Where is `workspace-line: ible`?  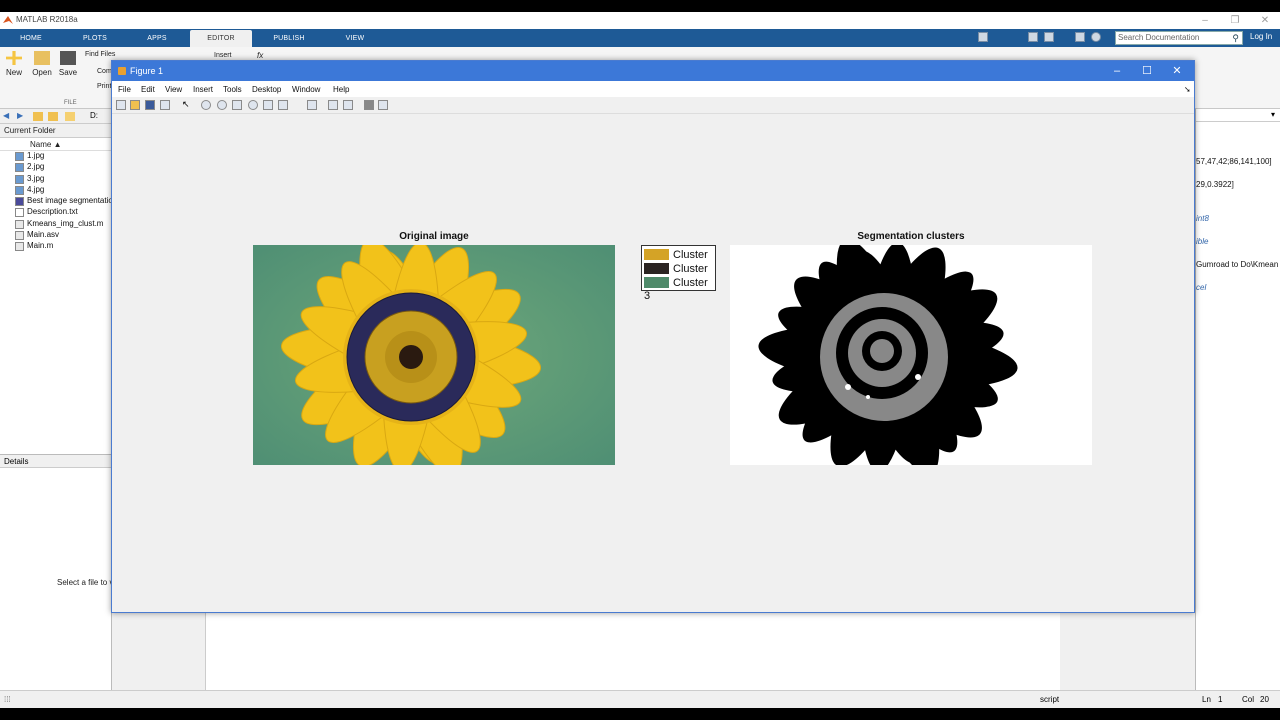 workspace-line: ible is located at coordinates (1202, 241).